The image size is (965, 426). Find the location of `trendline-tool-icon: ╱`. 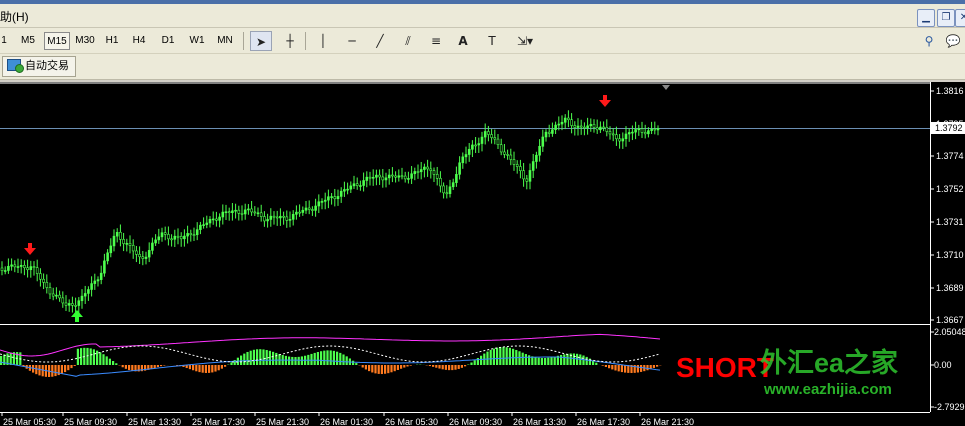

trendline-tool-icon: ╱ is located at coordinates (380, 41).